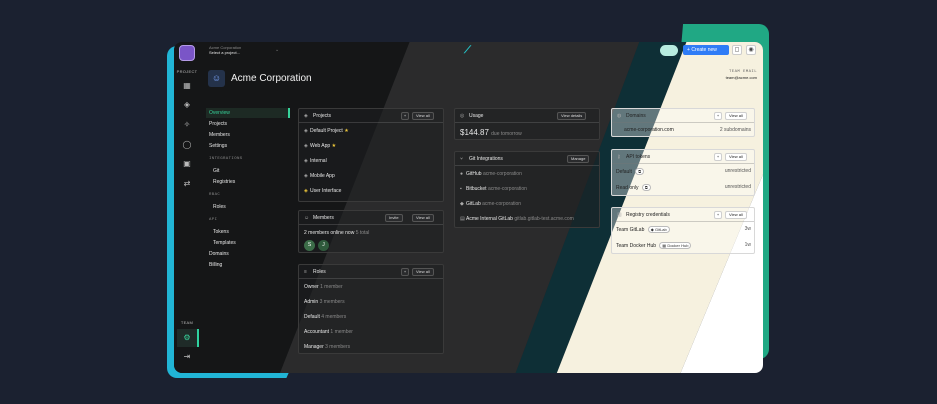 The width and height of the screenshot is (937, 404). Describe the element at coordinates (654, 245) in the screenshot. I see `list-item: Team Docker Hub ▦ Docker Hub` at that location.